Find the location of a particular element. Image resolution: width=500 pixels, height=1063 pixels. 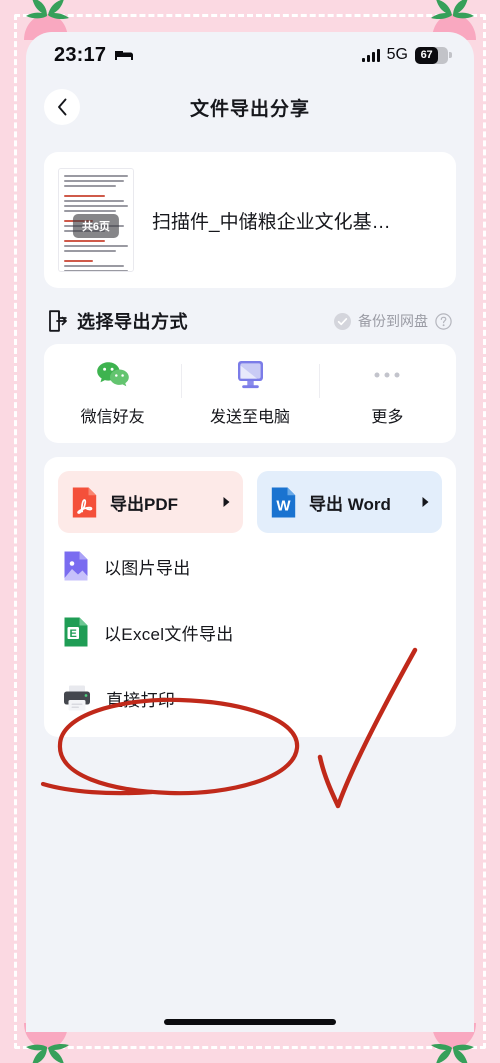

backup-to-cloud-toggle: 备份到网盘 is located at coordinates (393, 321).